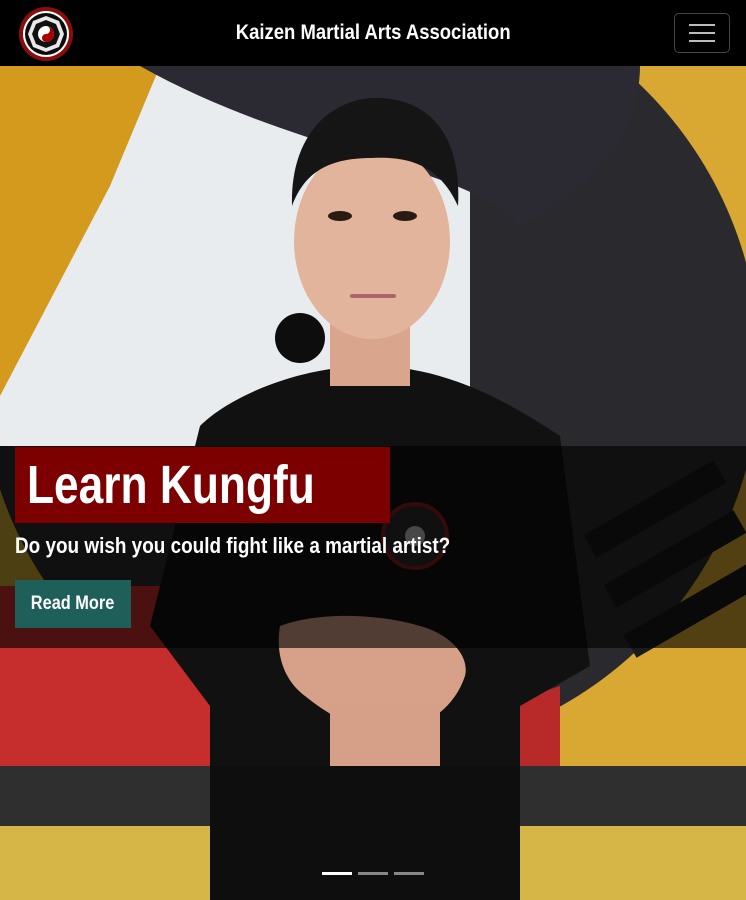 The height and width of the screenshot is (900, 746). I want to click on read-more-label: Read More, so click(73, 603).